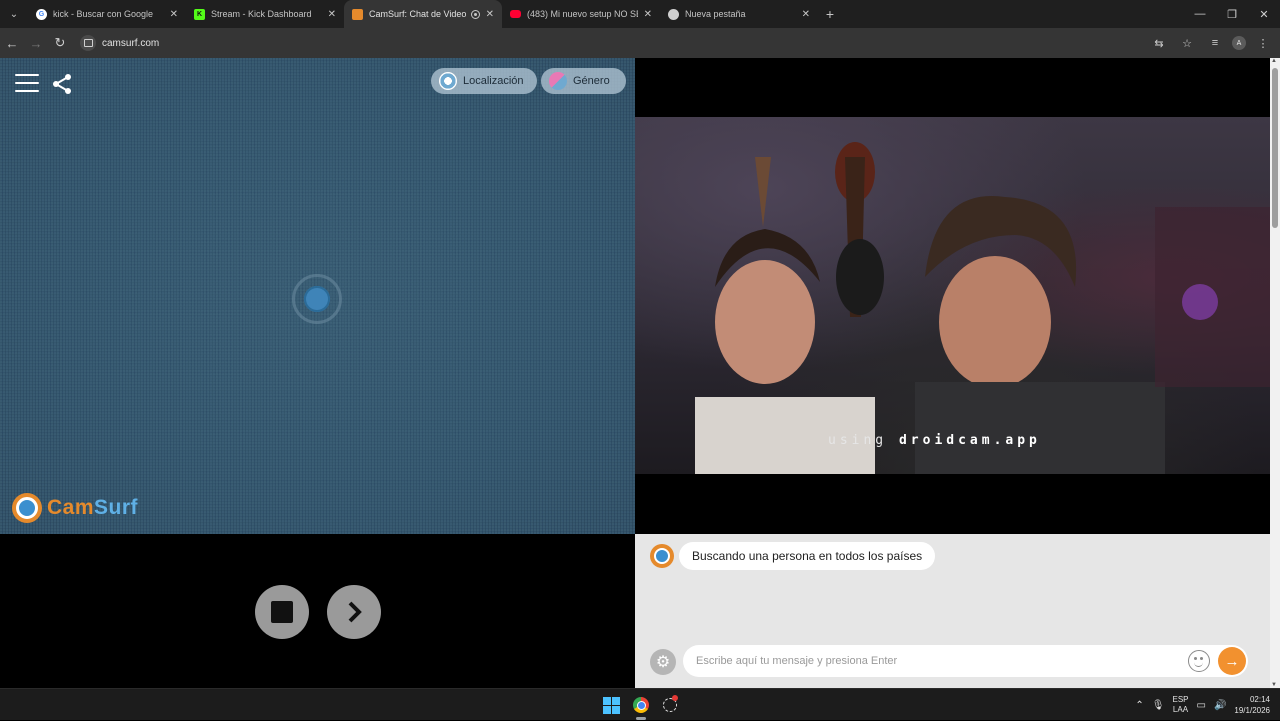 The width and height of the screenshot is (1280, 721). What do you see at coordinates (88, 43) in the screenshot?
I see `site-info-icon` at bounding box center [88, 43].